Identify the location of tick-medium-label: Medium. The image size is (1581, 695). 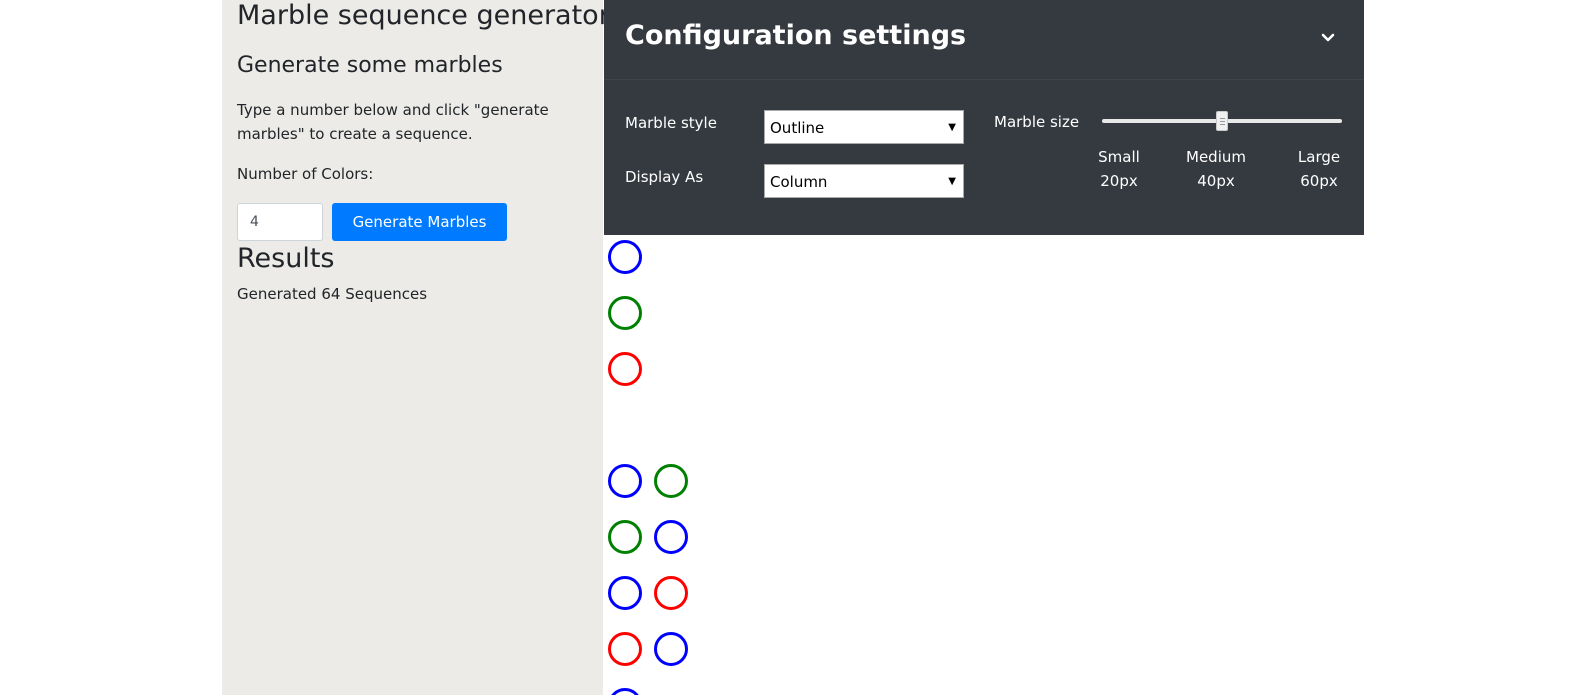
(1216, 157).